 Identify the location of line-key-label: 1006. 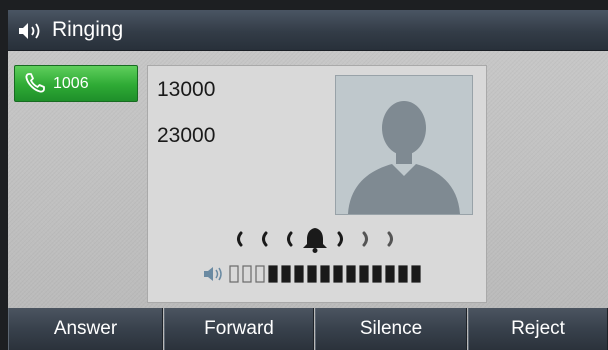
(71, 83).